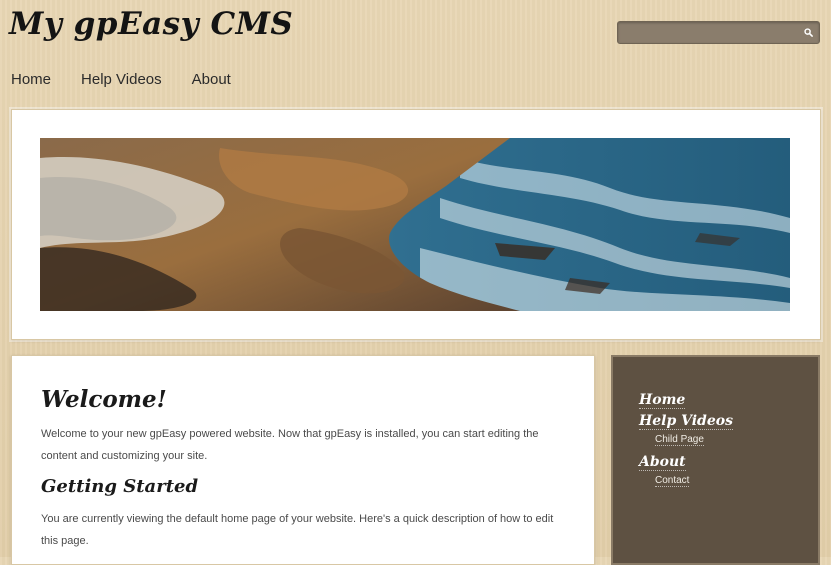 The image size is (831, 565). I want to click on sidebar-item-about: About, so click(686, 462).